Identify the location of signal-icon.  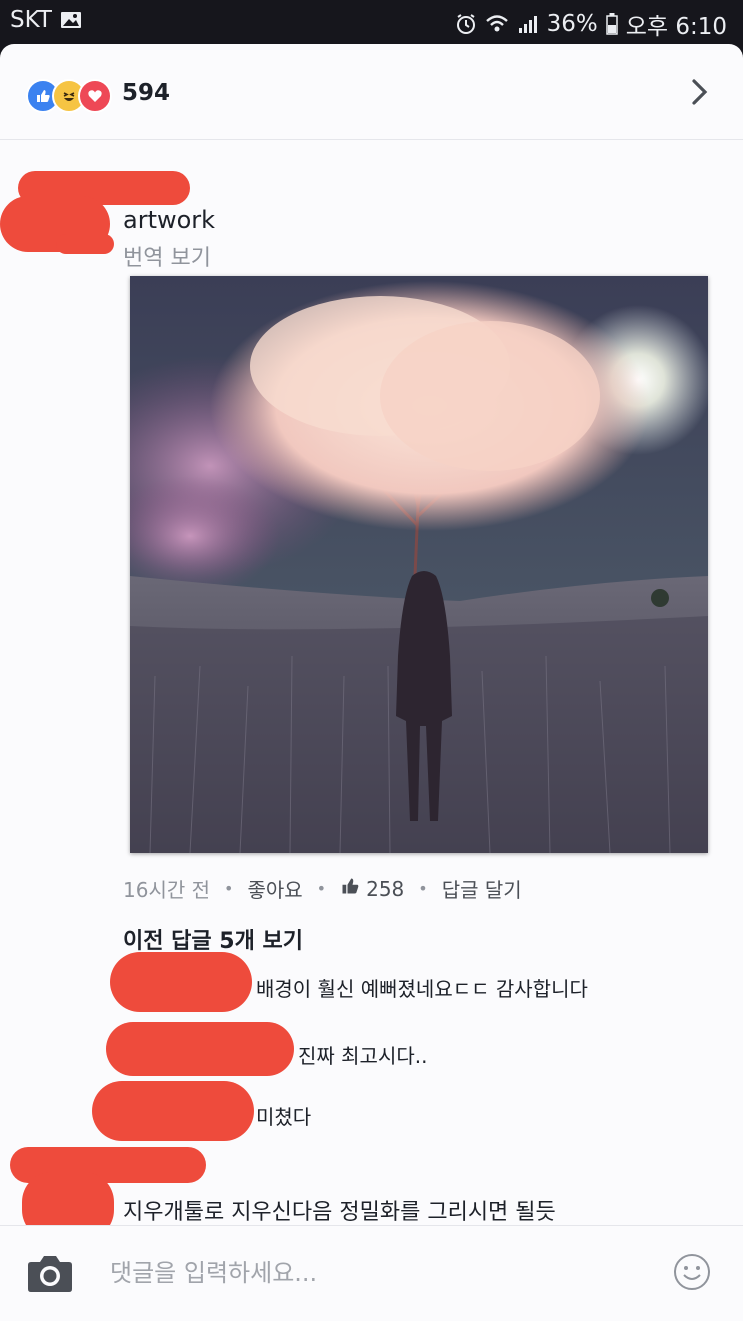
(528, 24).